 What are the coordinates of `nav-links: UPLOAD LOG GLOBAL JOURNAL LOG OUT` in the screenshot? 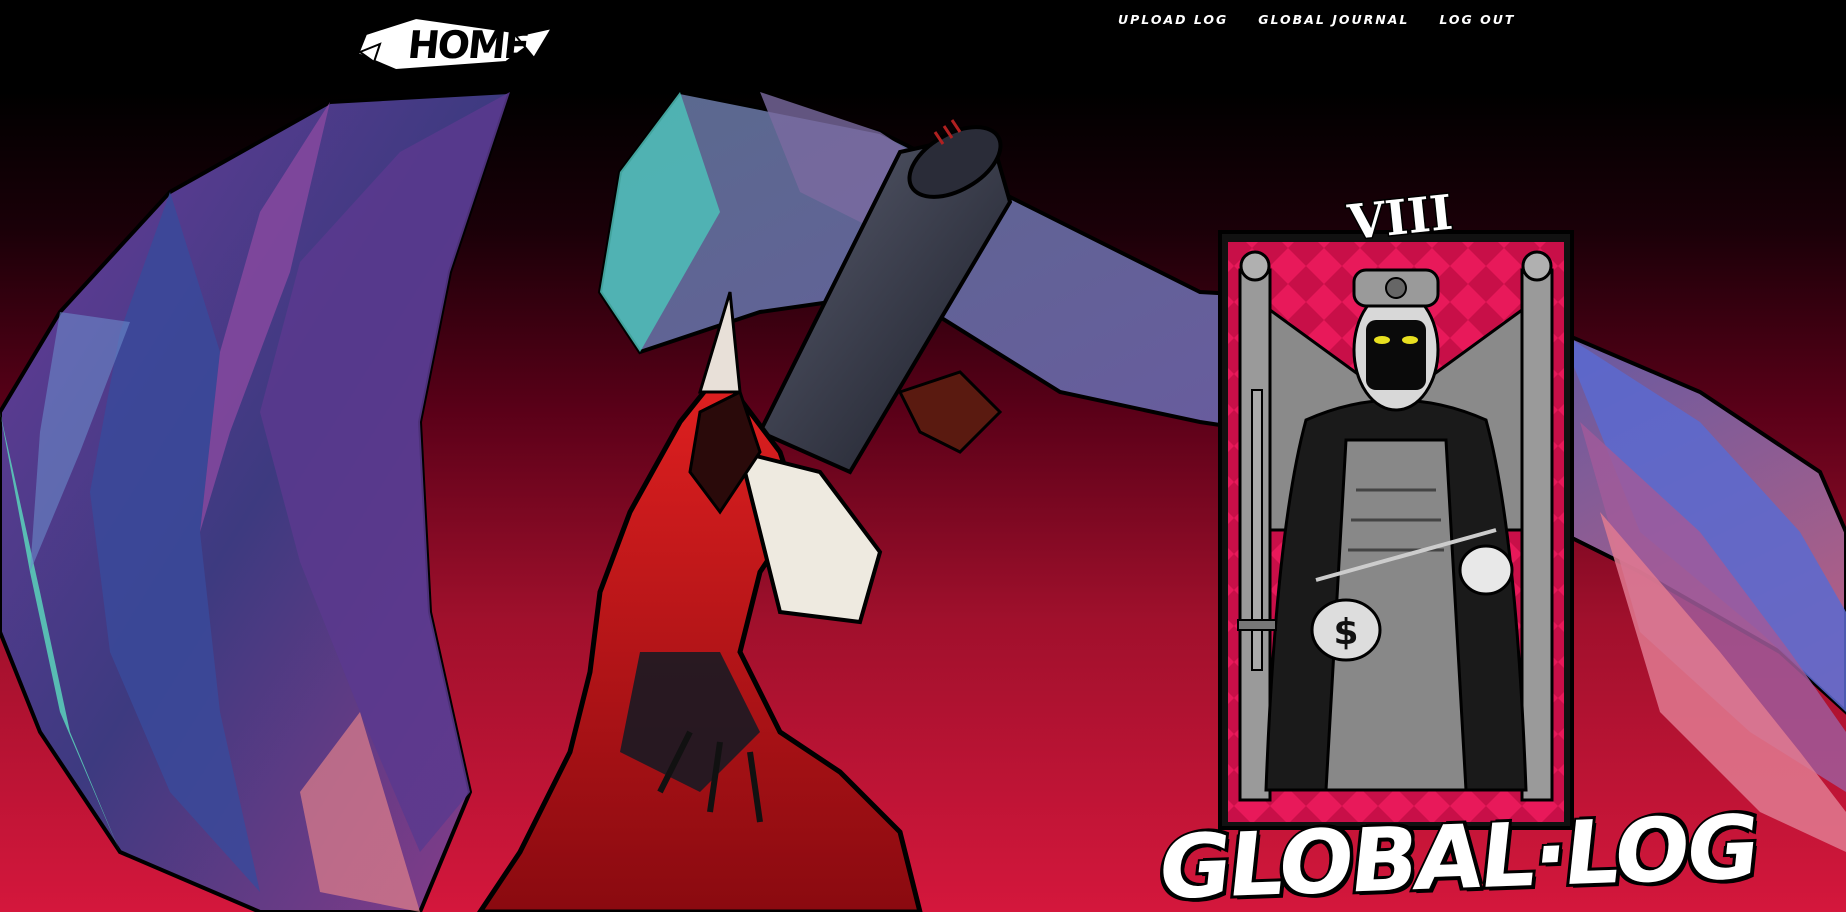 It's located at (1316, 19).